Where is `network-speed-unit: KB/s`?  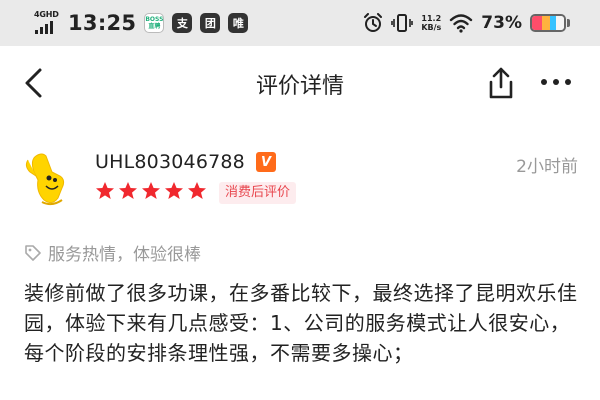 network-speed-unit: KB/s is located at coordinates (431, 27).